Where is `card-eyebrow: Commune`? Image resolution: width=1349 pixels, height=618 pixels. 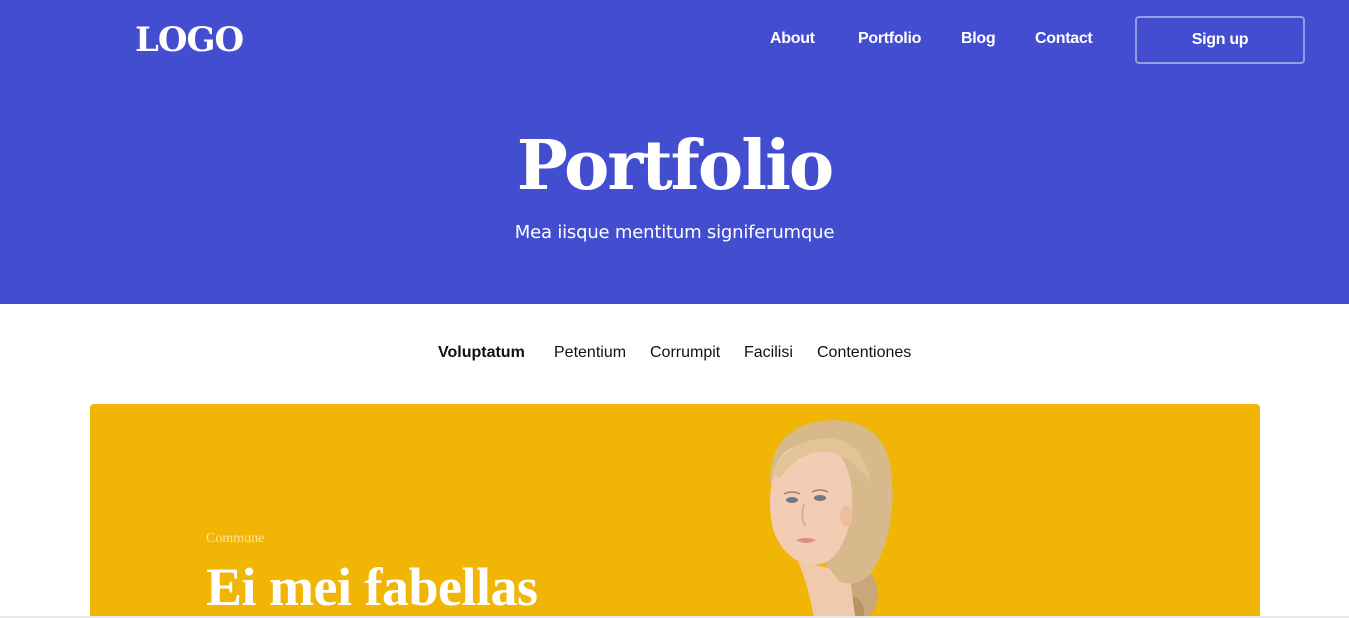
card-eyebrow: Commune is located at coordinates (235, 538).